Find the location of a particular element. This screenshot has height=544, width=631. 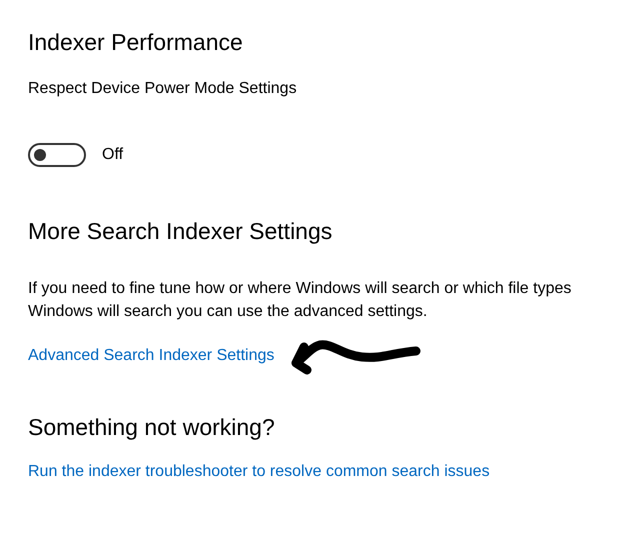

section-heading: More Search Indexer Settings is located at coordinates (180, 231).